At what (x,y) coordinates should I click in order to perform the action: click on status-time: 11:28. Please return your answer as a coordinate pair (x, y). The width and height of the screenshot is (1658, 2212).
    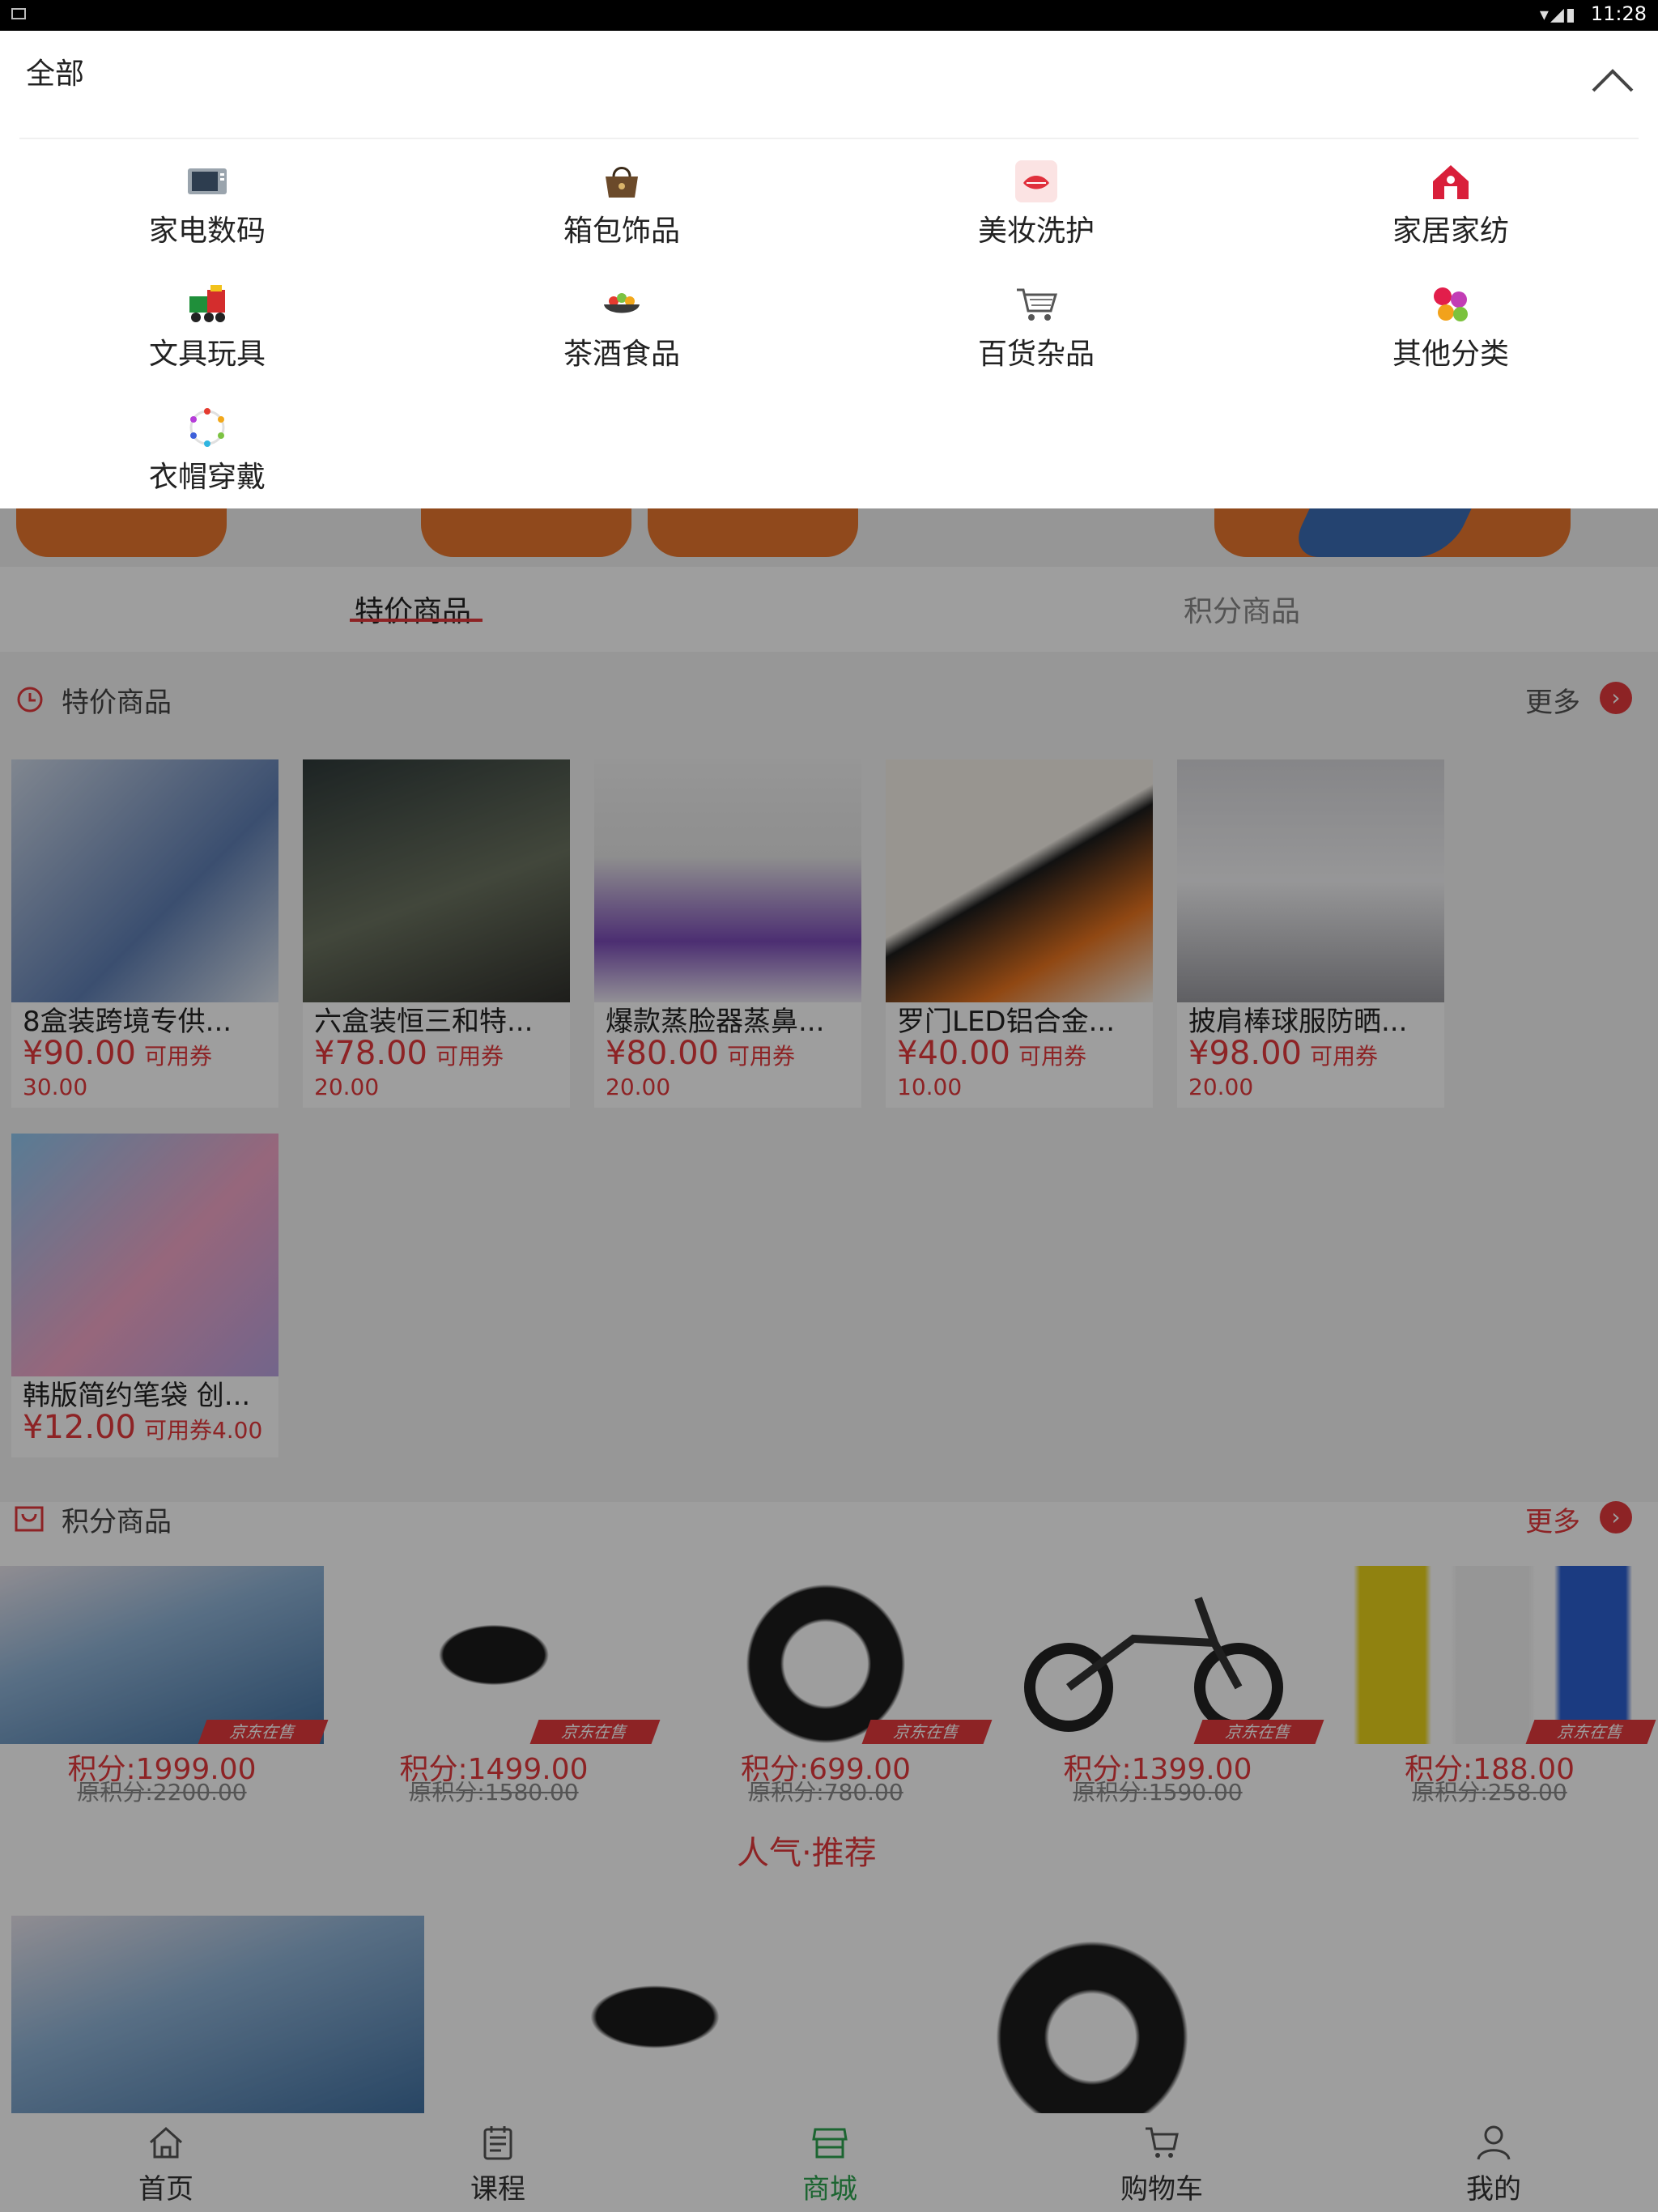
    Looking at the image, I should click on (1618, 14).